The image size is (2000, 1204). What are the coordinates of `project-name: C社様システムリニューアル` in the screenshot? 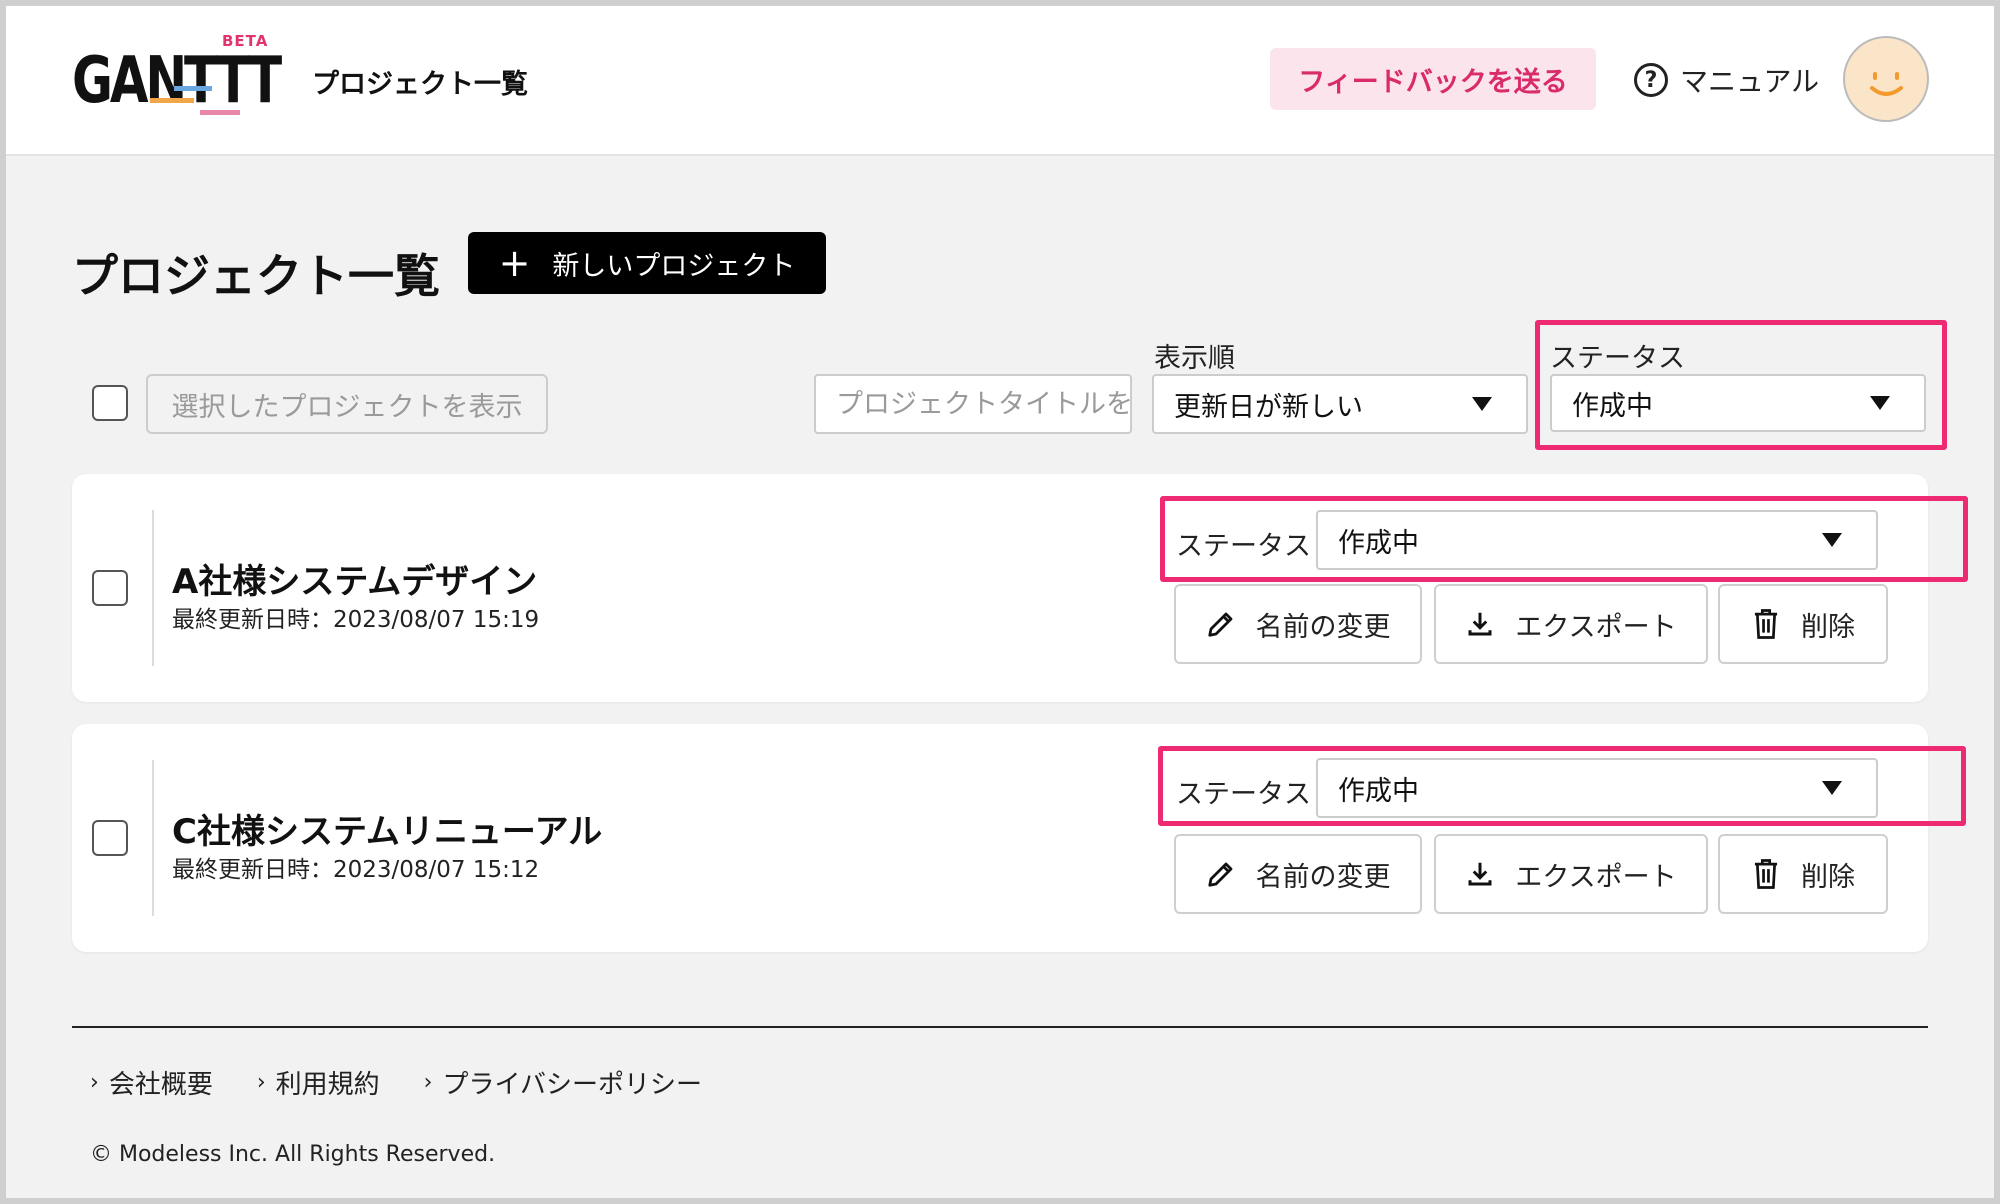 It's located at (387, 828).